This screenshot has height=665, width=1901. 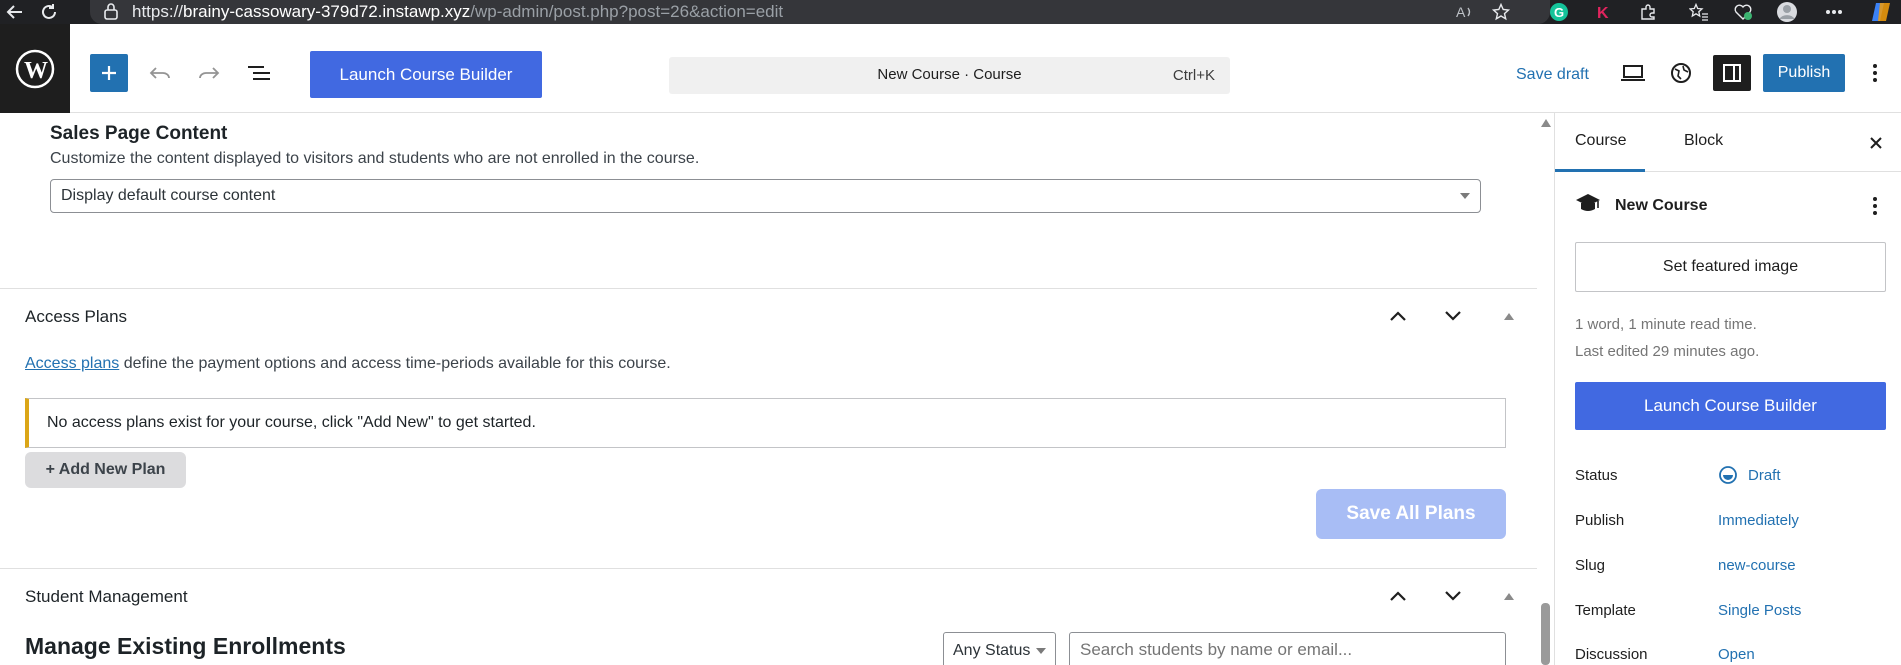 What do you see at coordinates (1736, 654) in the screenshot?
I see `discussion-link: Open` at bounding box center [1736, 654].